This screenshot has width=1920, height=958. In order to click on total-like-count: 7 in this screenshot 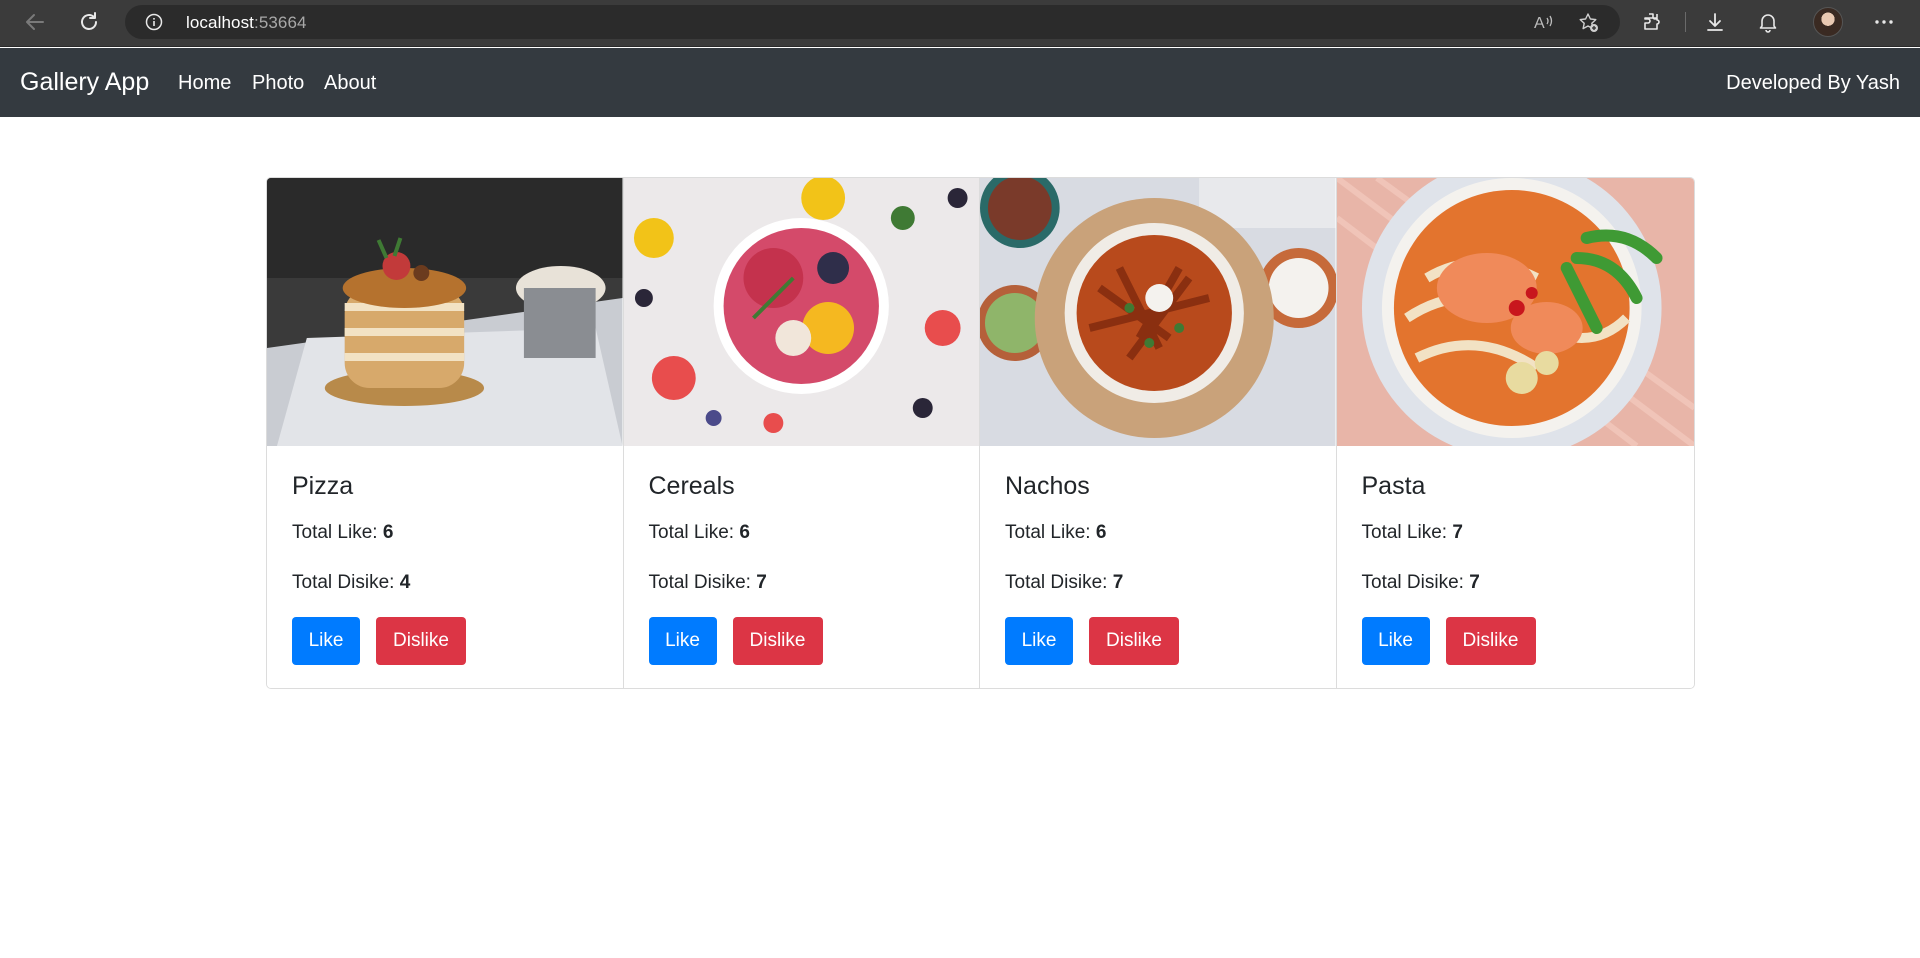, I will do `click(1457, 532)`.